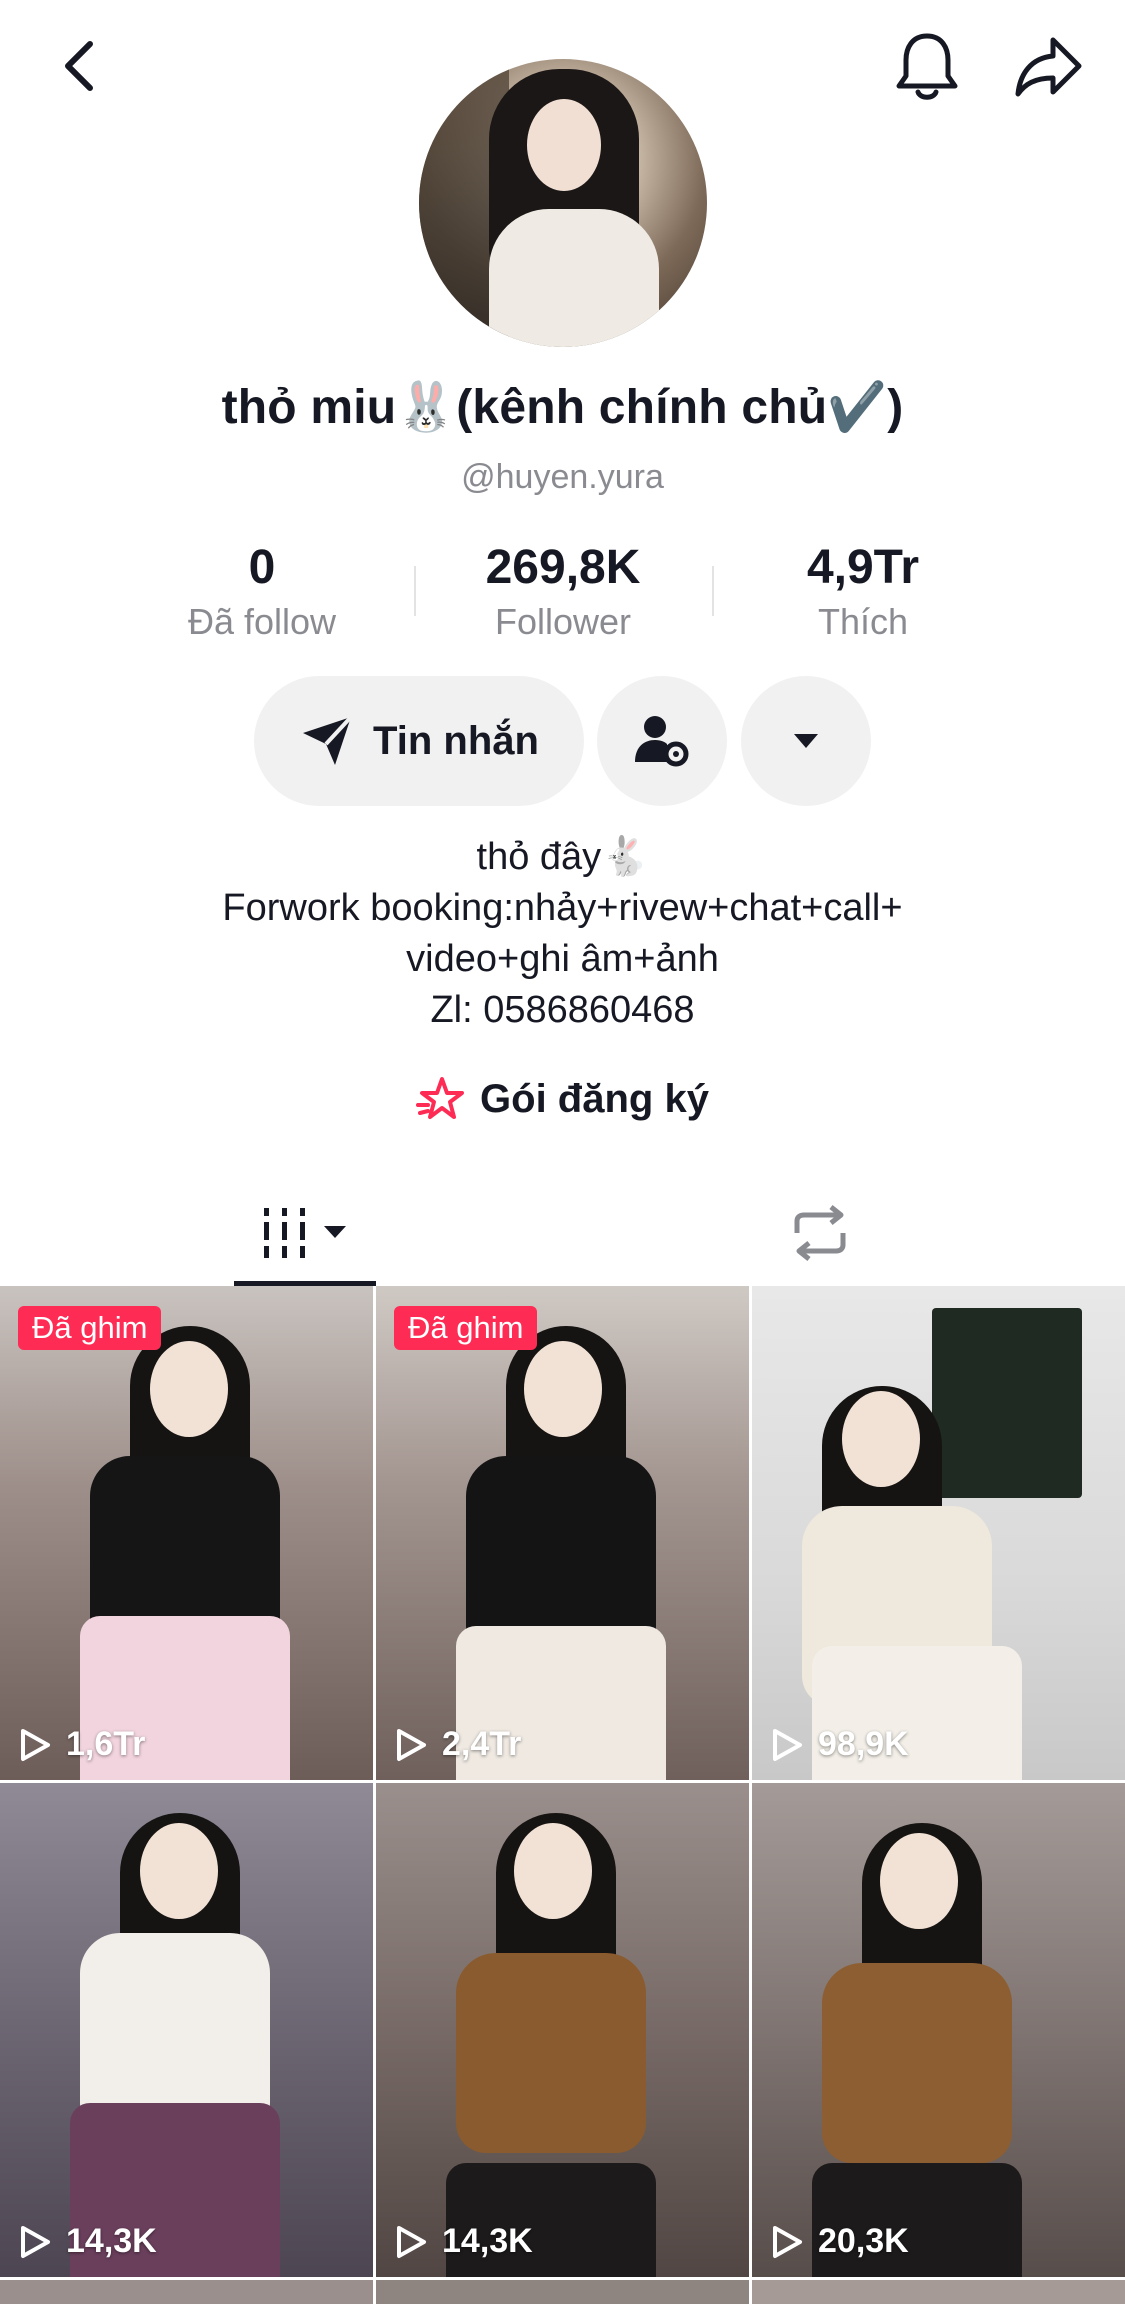 The height and width of the screenshot is (2304, 1125). I want to click on subscription-star-icon, so click(440, 1098).